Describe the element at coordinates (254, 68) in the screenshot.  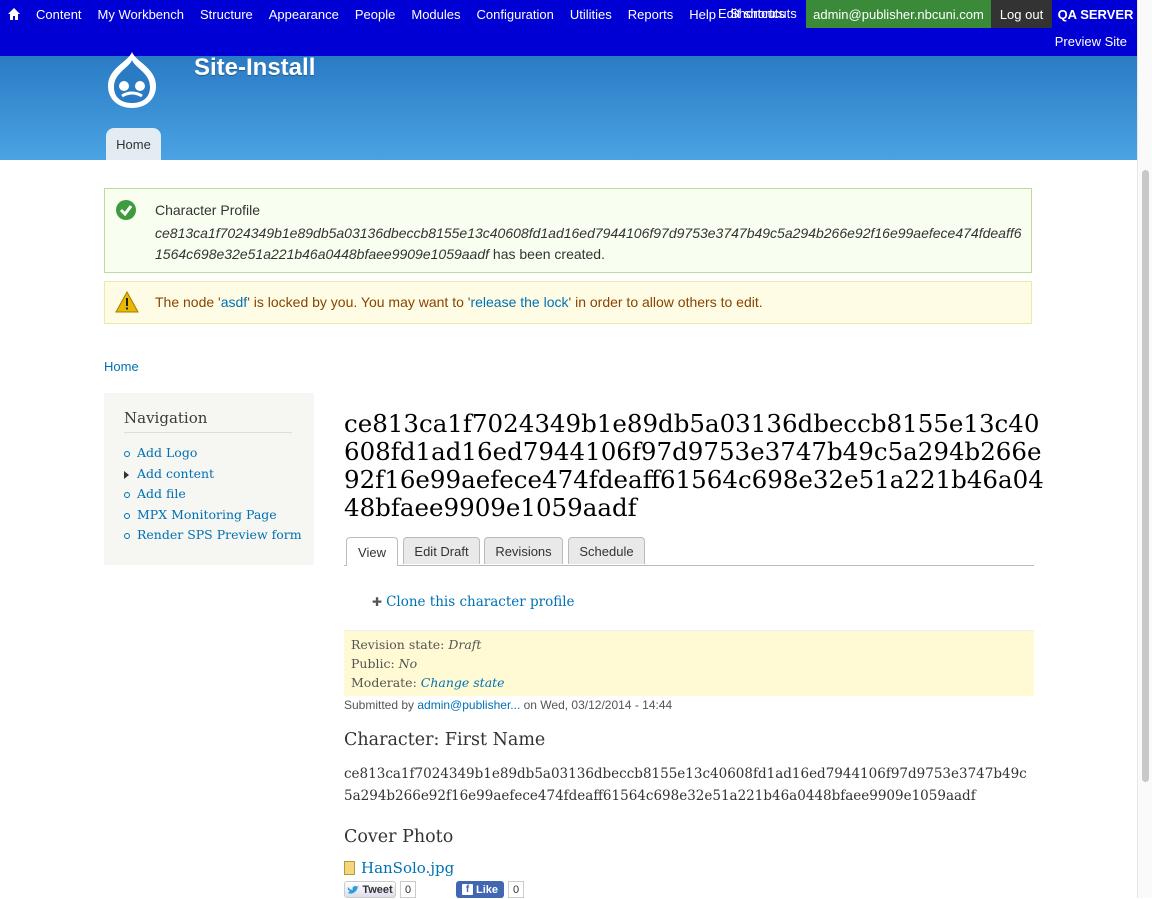
I see `site-name: Site-Install` at that location.